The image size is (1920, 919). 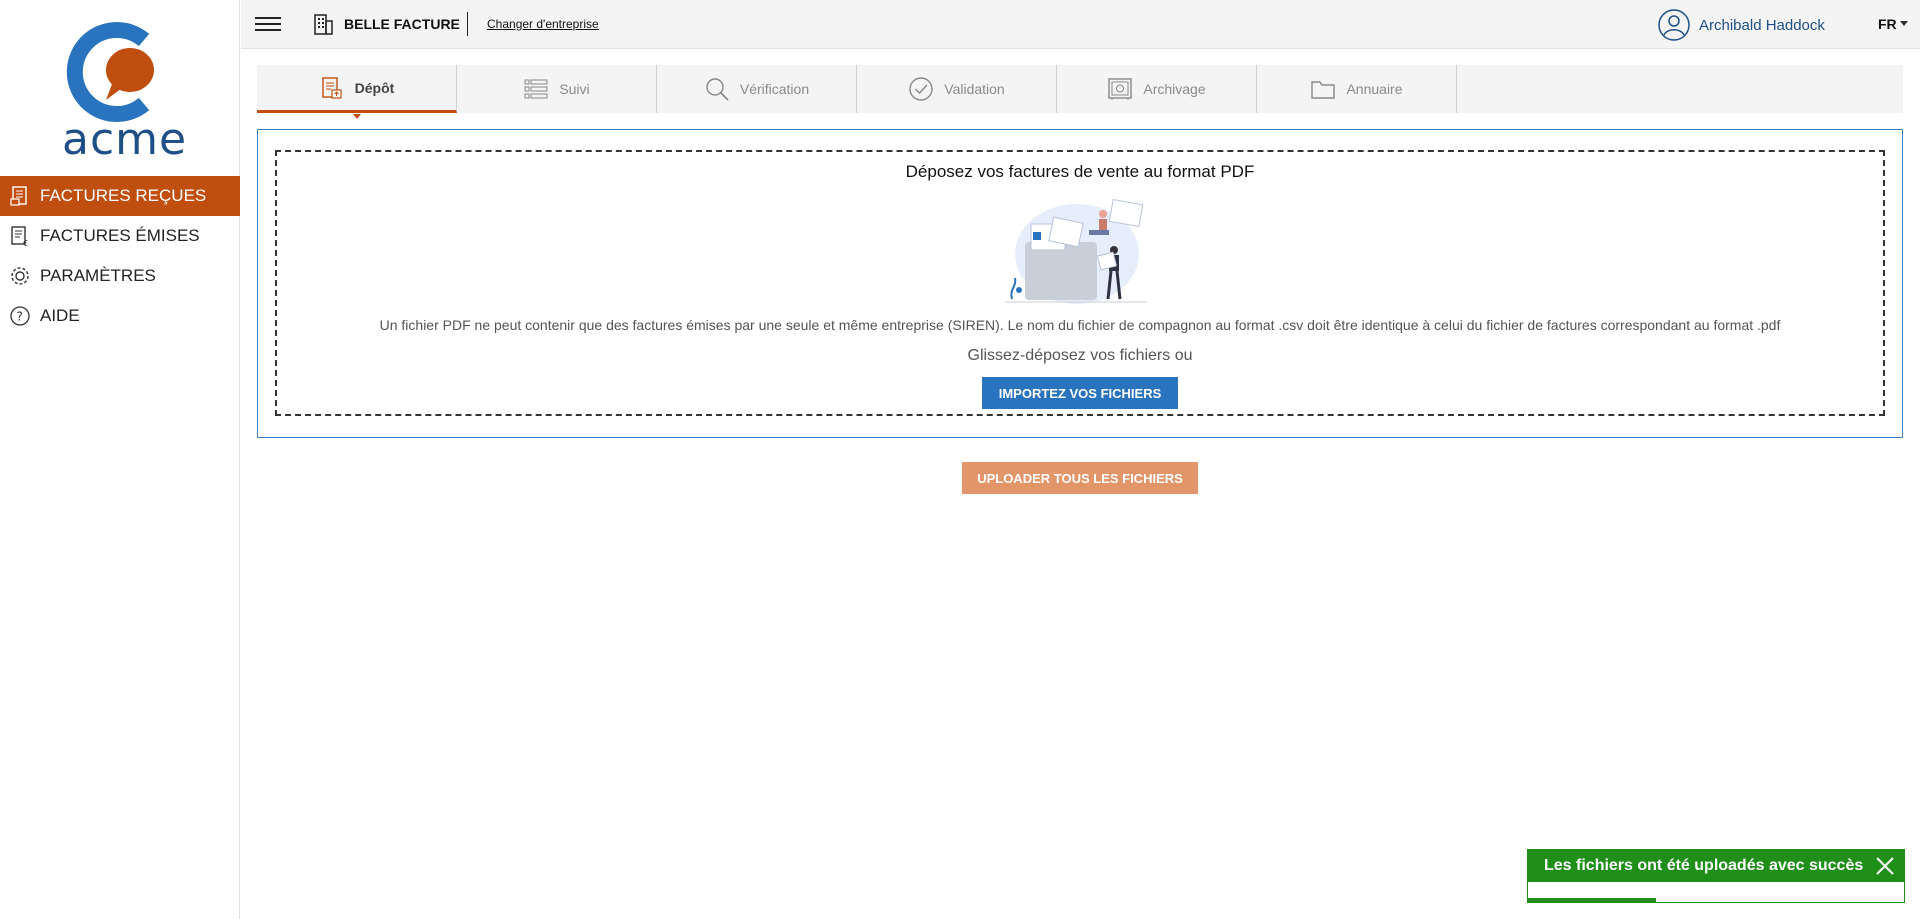 I want to click on sidebar-item-parametres: PARAMÈTRES, so click(x=120, y=276).